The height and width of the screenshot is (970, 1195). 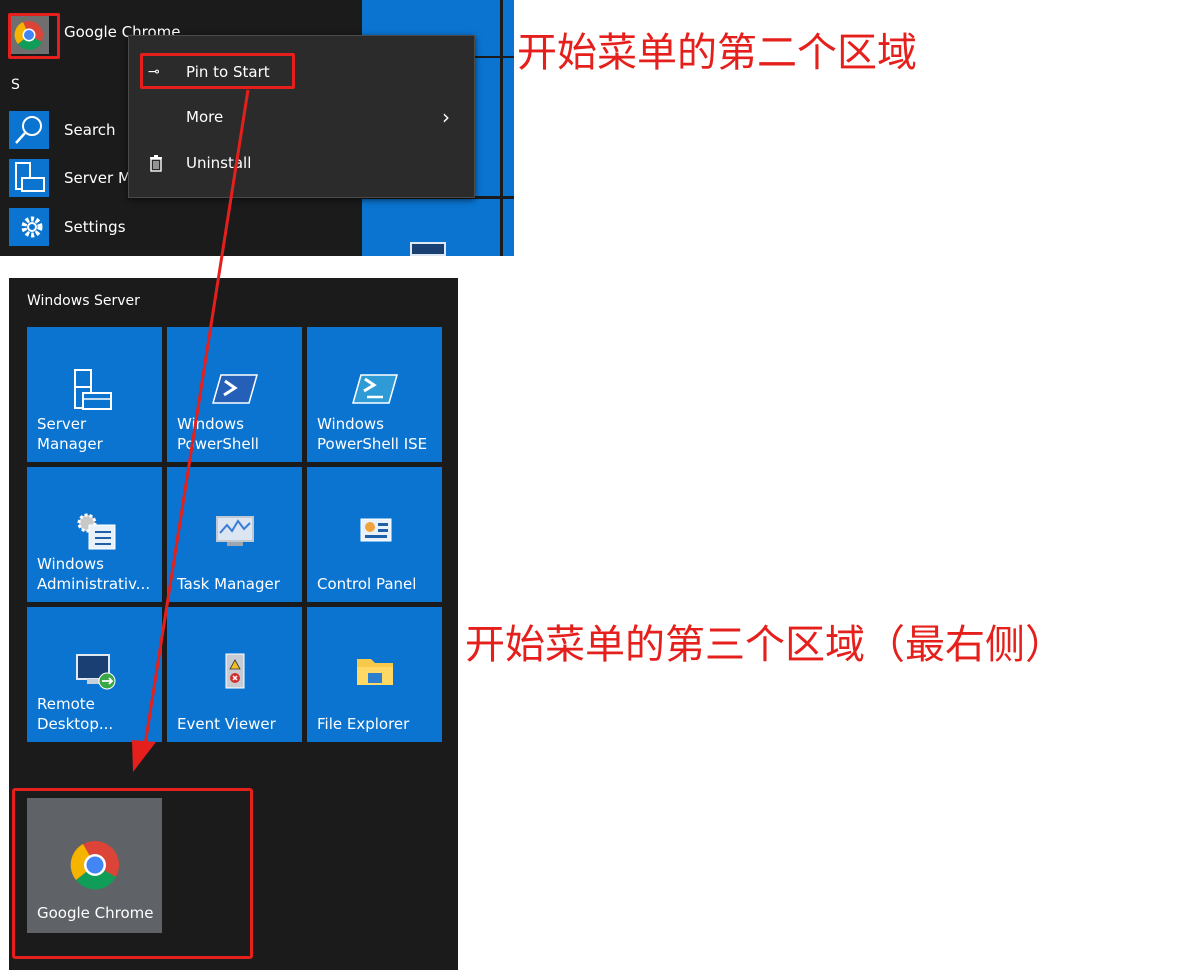 I want to click on tile-label: Server Manager, so click(x=70, y=434).